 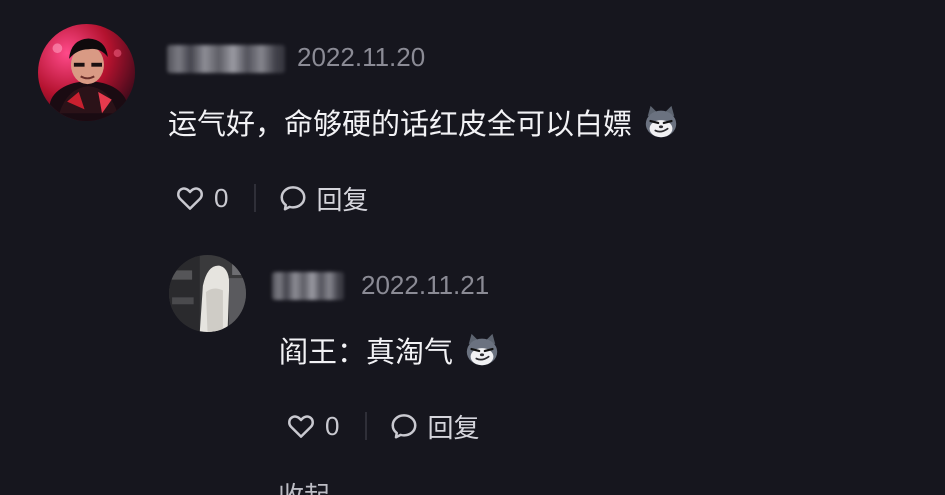 What do you see at coordinates (221, 197) in the screenshot?
I see `like-count: 0` at bounding box center [221, 197].